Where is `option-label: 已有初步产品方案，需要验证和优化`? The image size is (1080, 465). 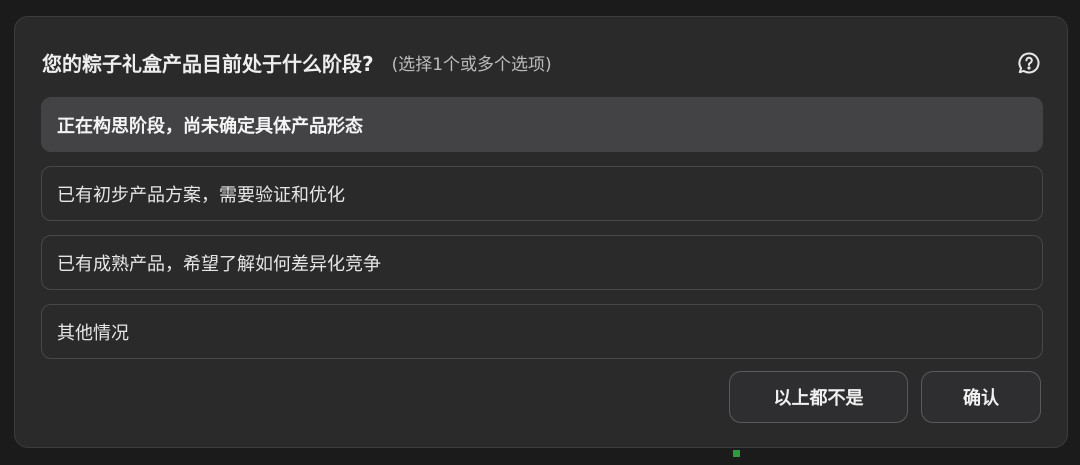 option-label: 已有初步产品方案，需要验证和优化 is located at coordinates (201, 195).